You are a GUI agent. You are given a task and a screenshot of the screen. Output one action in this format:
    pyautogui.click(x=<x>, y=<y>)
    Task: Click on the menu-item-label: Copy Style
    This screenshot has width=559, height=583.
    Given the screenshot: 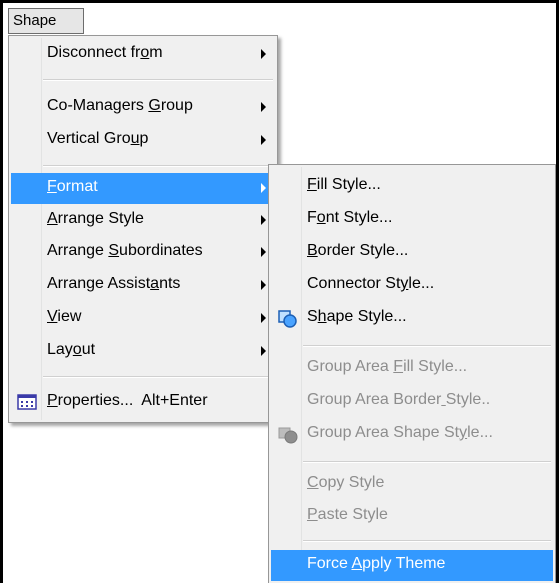 What is the action you would take?
    pyautogui.click(x=346, y=482)
    